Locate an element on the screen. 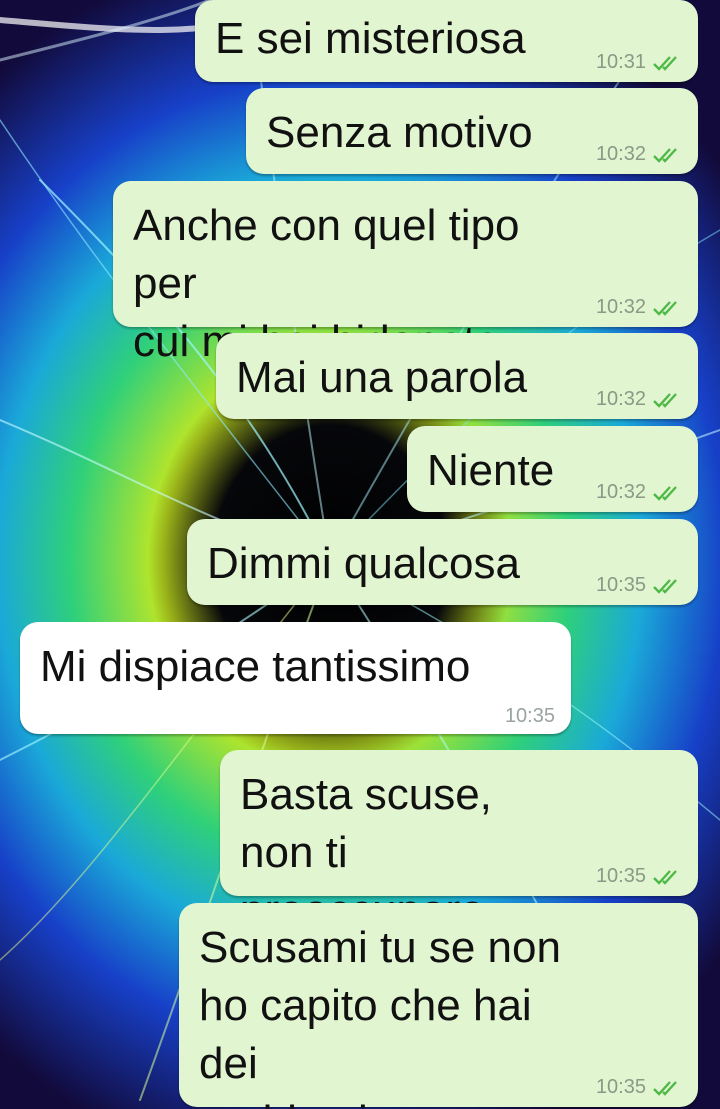 This screenshot has width=720, height=1109. message-bubble-outgoing: Basta scuse, non ti preoccupare 10:35 is located at coordinates (459, 842).